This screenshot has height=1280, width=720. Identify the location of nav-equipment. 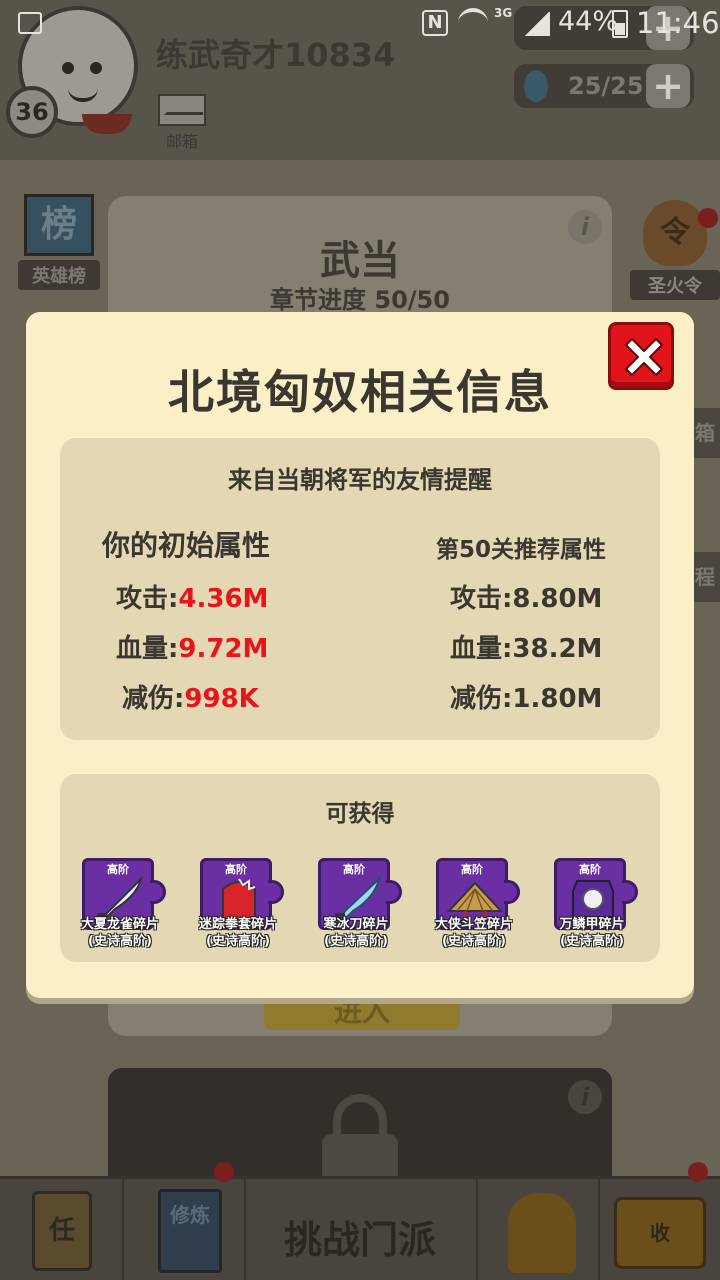
(538, 1229).